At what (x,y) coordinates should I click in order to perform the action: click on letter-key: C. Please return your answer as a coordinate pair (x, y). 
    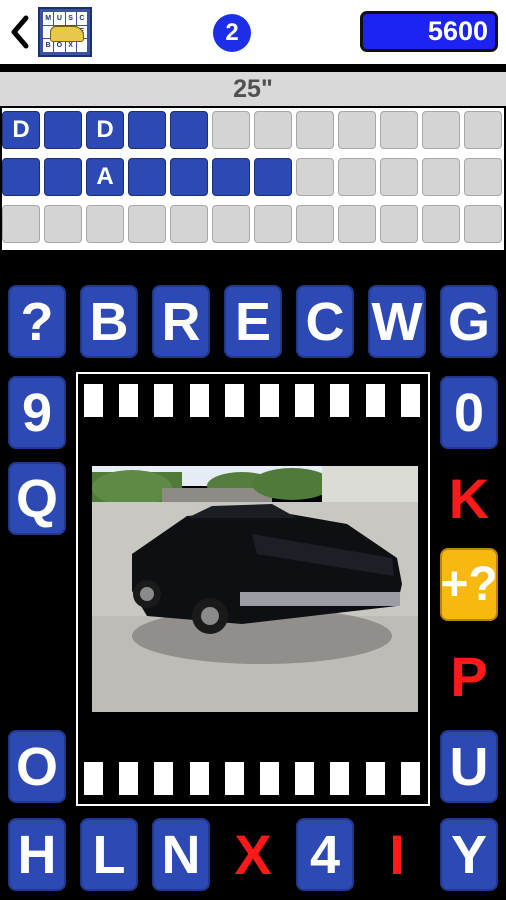
    Looking at the image, I should click on (325, 321).